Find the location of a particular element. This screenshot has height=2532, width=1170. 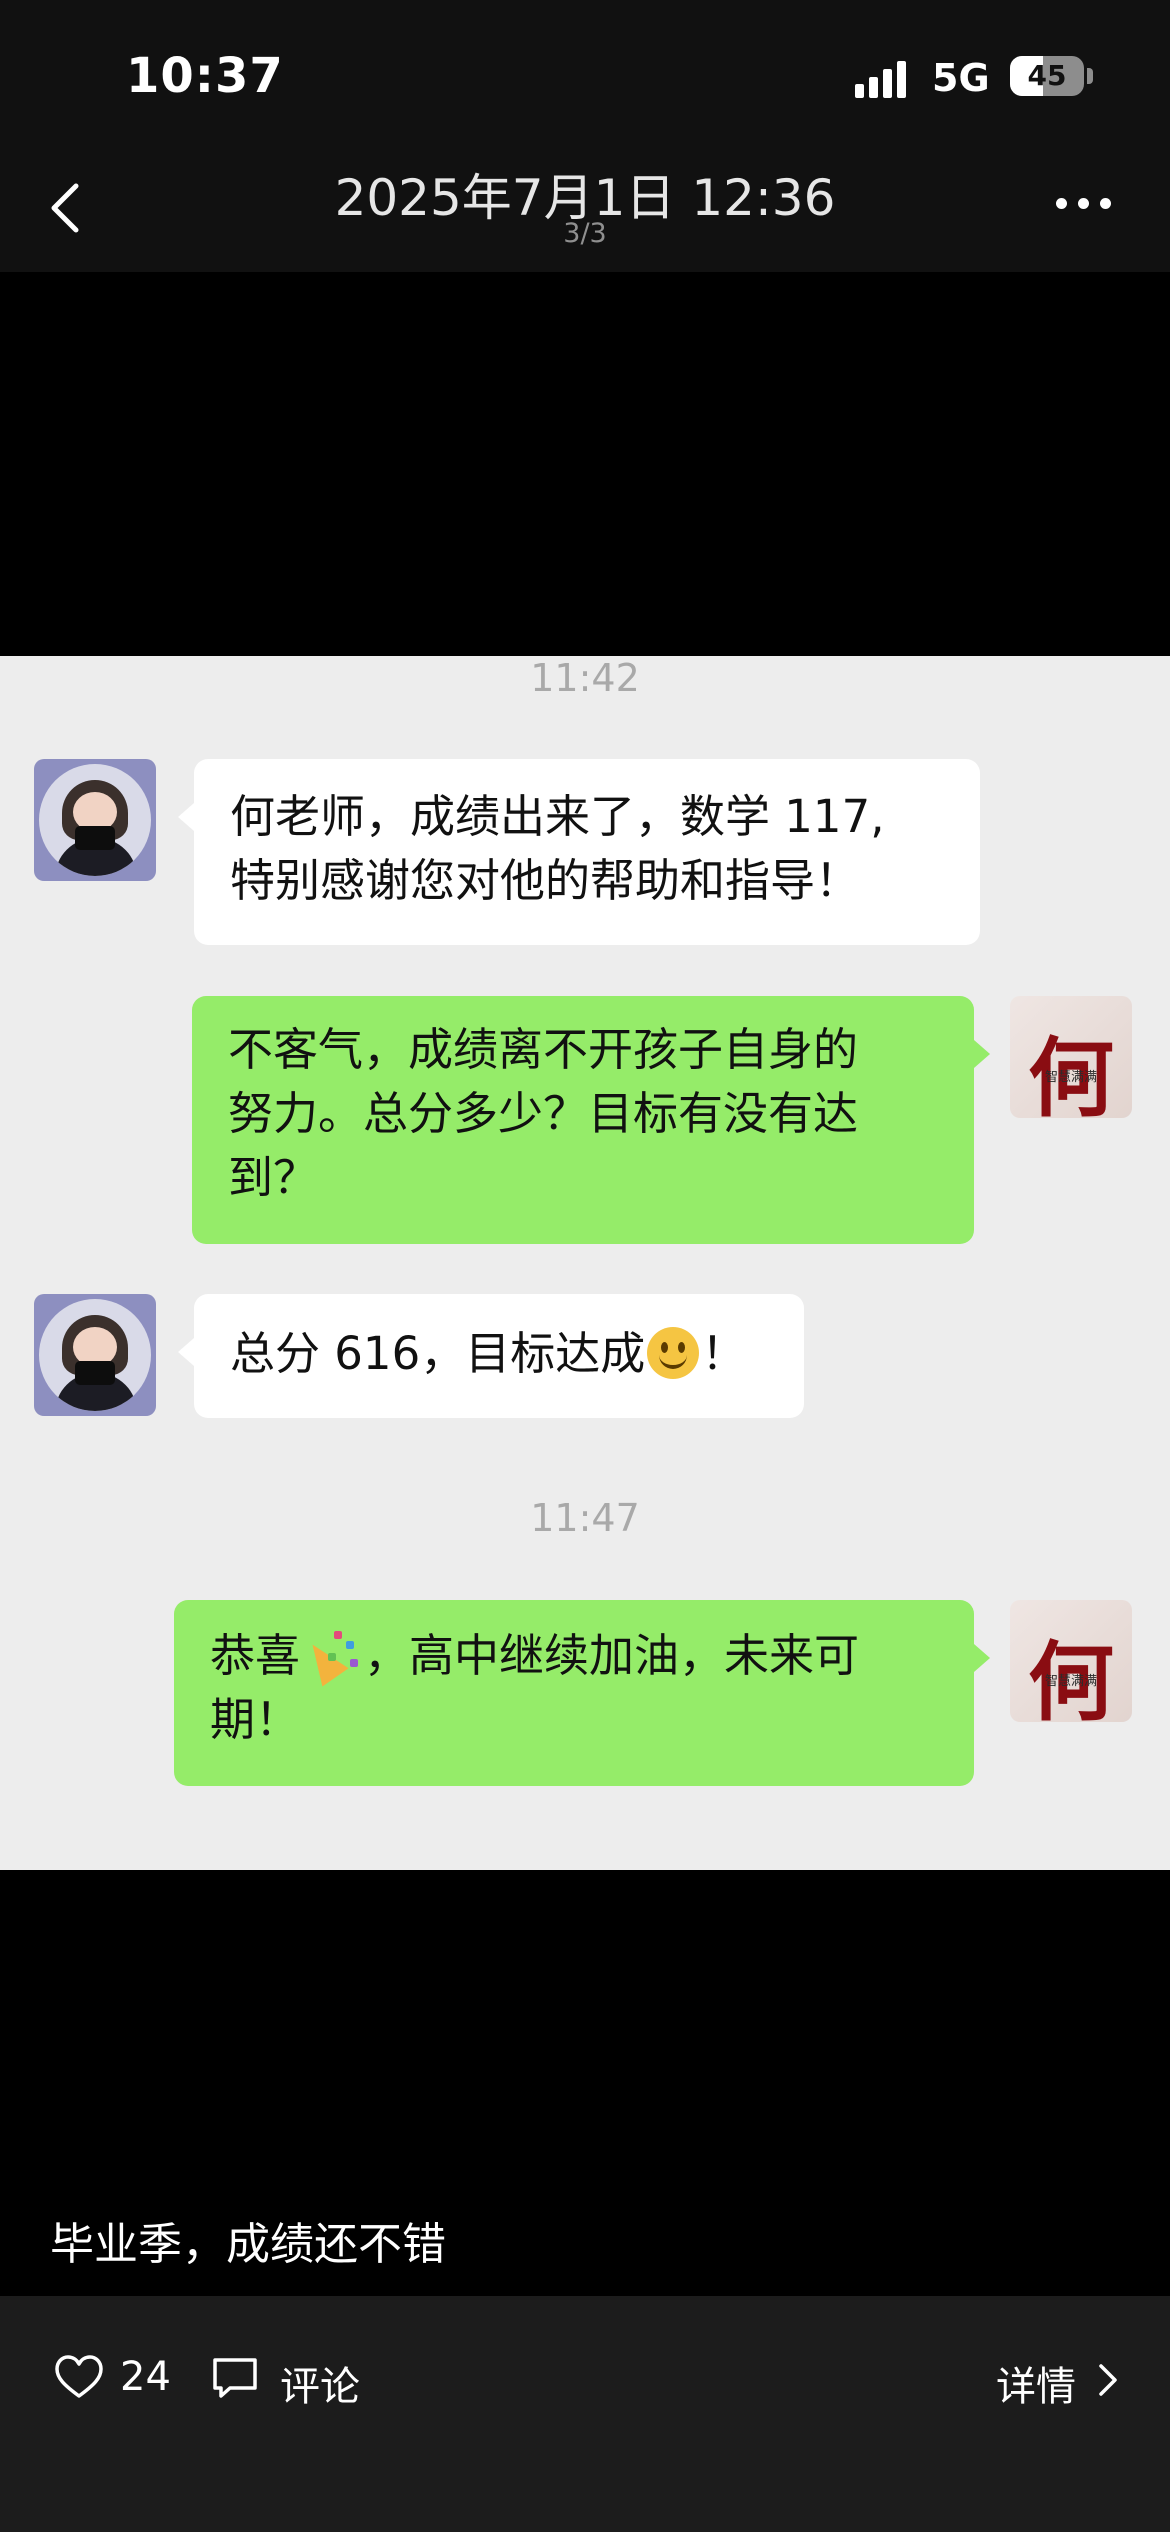

action-bar: 24 评论 详情 is located at coordinates (585, 2414).